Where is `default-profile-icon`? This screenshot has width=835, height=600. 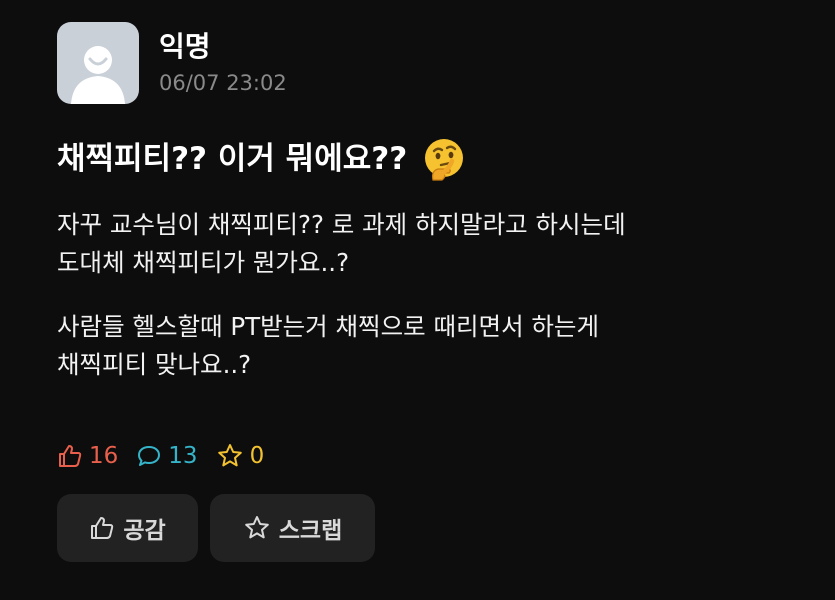
default-profile-icon is located at coordinates (98, 75).